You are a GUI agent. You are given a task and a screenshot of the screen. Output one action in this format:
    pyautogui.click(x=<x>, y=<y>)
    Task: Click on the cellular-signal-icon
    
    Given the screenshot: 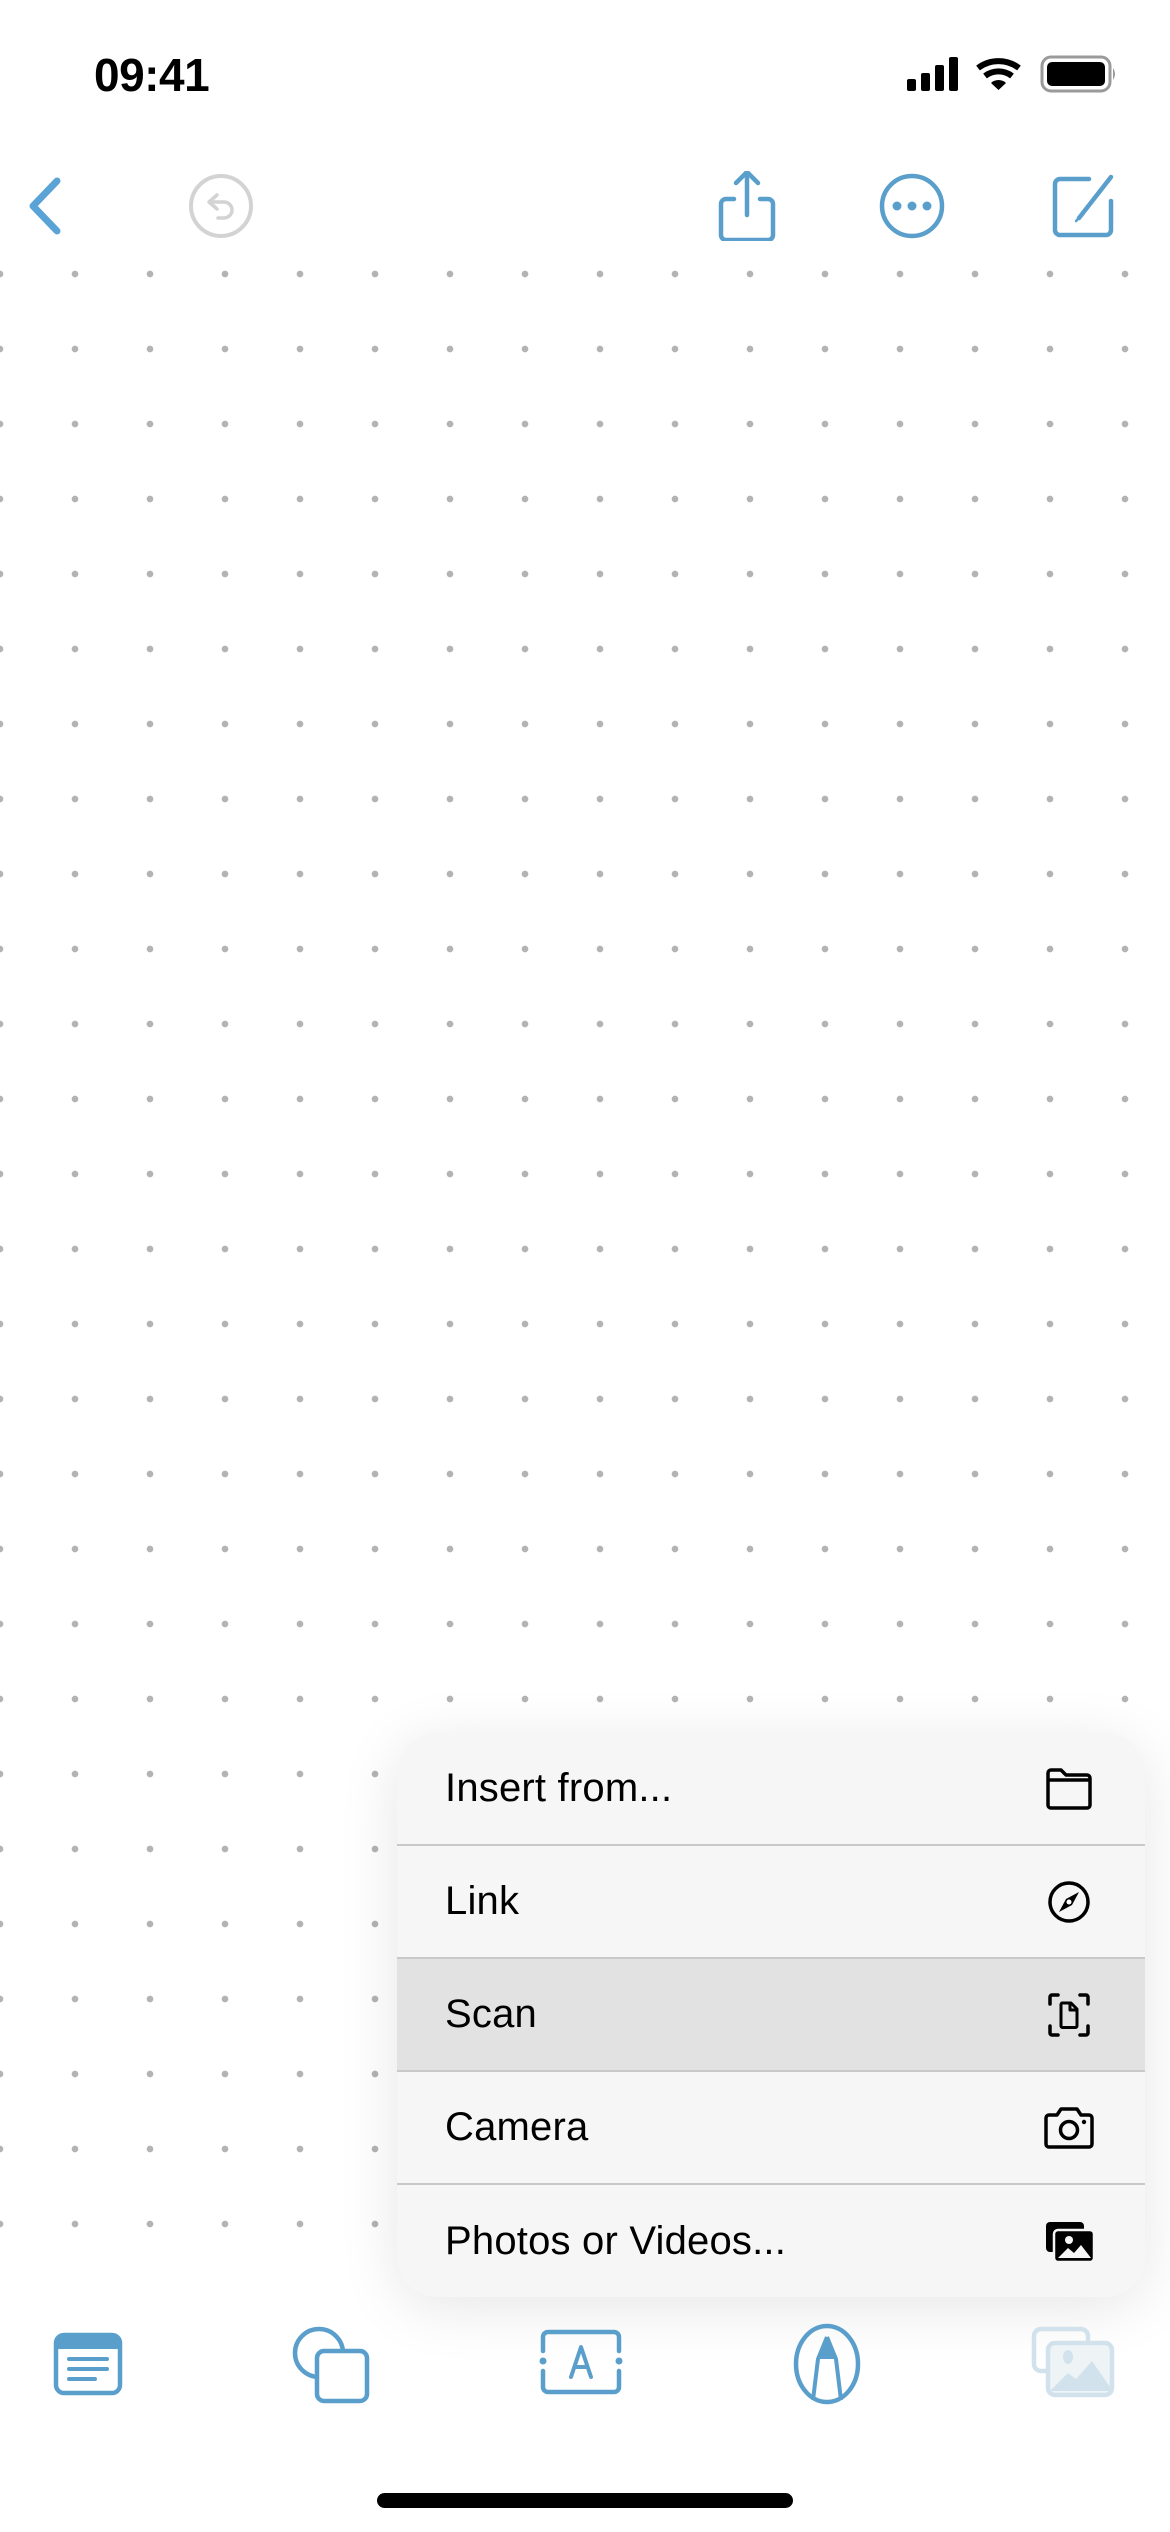 What is the action you would take?
    pyautogui.click(x=932, y=74)
    